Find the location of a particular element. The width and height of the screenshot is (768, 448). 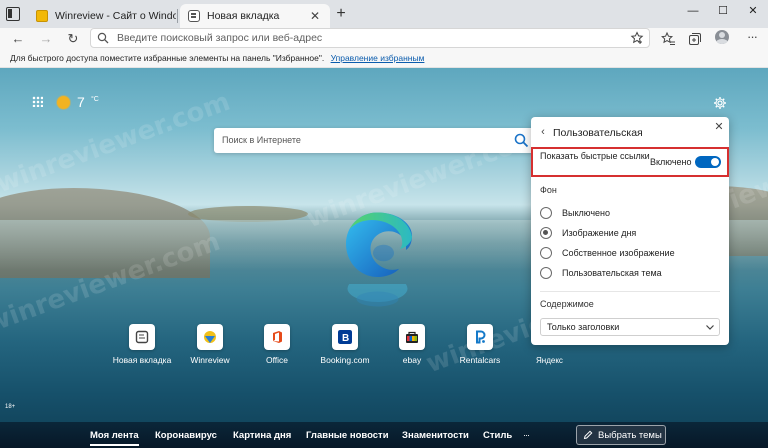

feed-tab-picture-of-day: Картина дня is located at coordinates (262, 435).